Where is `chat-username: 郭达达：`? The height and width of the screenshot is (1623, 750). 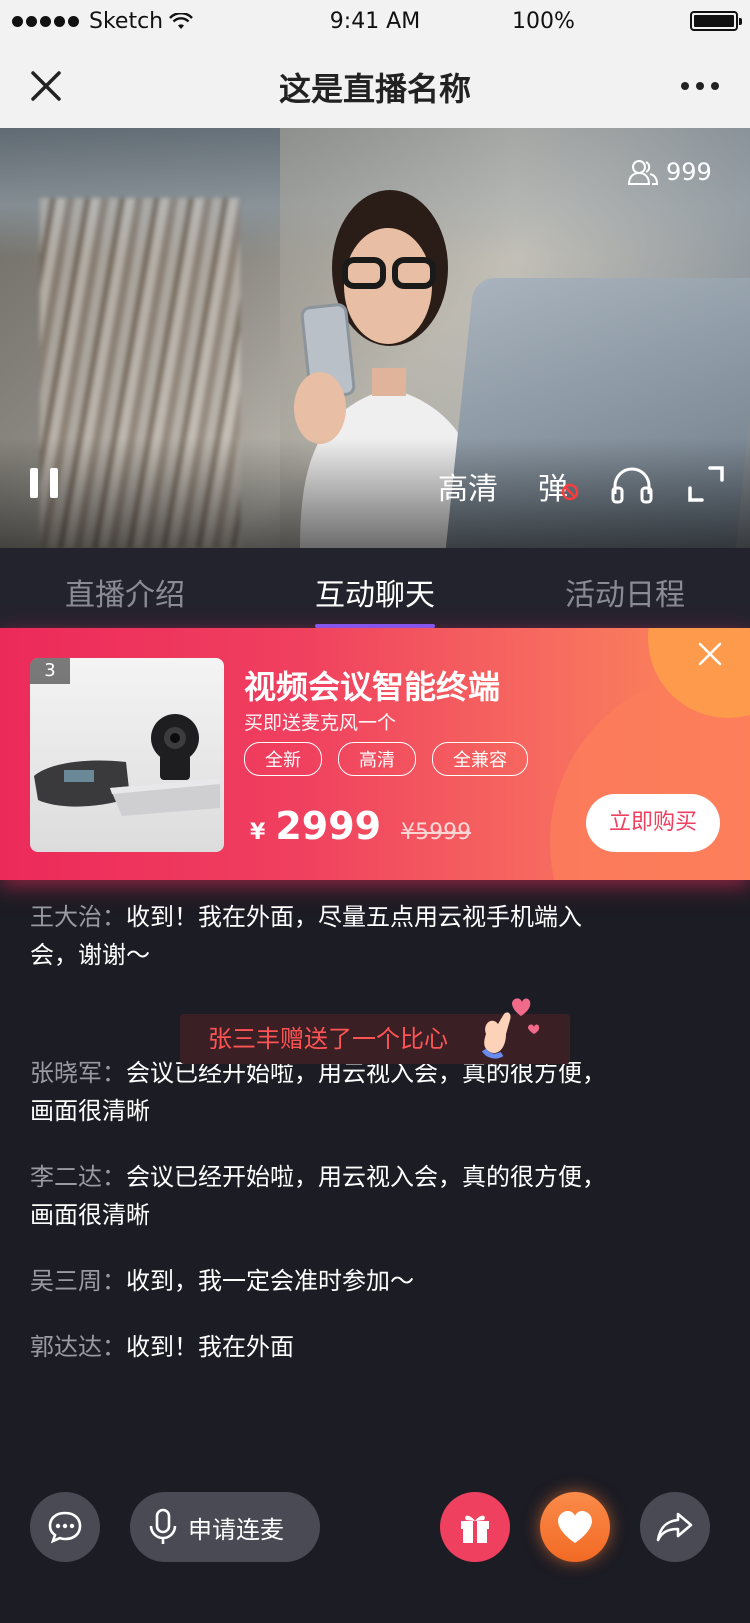 chat-username: 郭达达： is located at coordinates (78, 1347).